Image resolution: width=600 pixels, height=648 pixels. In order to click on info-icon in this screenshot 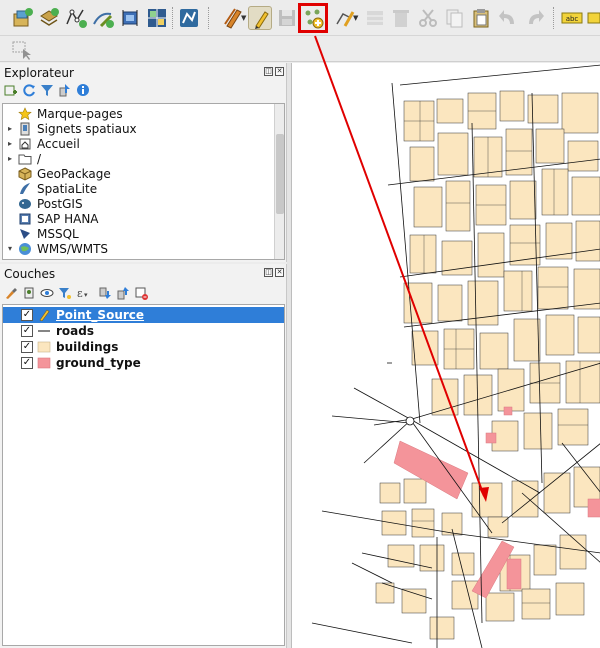, I will do `click(83, 90)`.